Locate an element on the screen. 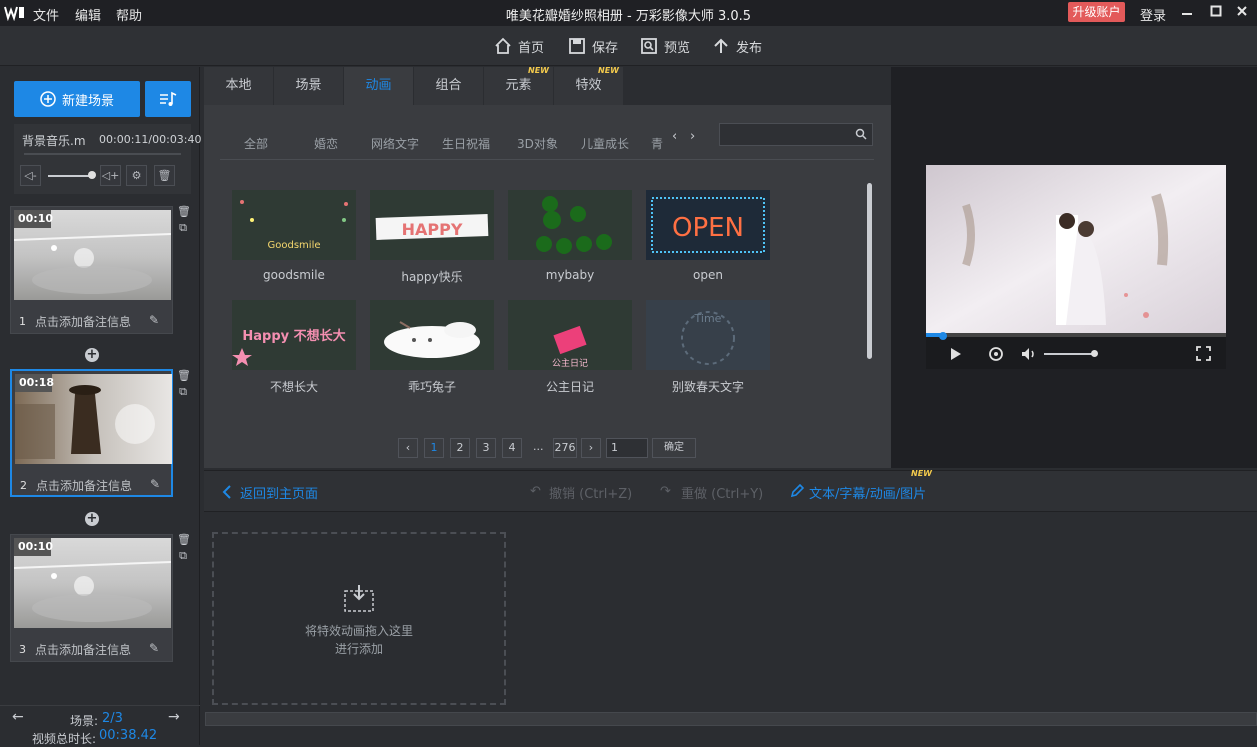 The width and height of the screenshot is (1257, 747). bgm-progress-bar is located at coordinates (102, 154).